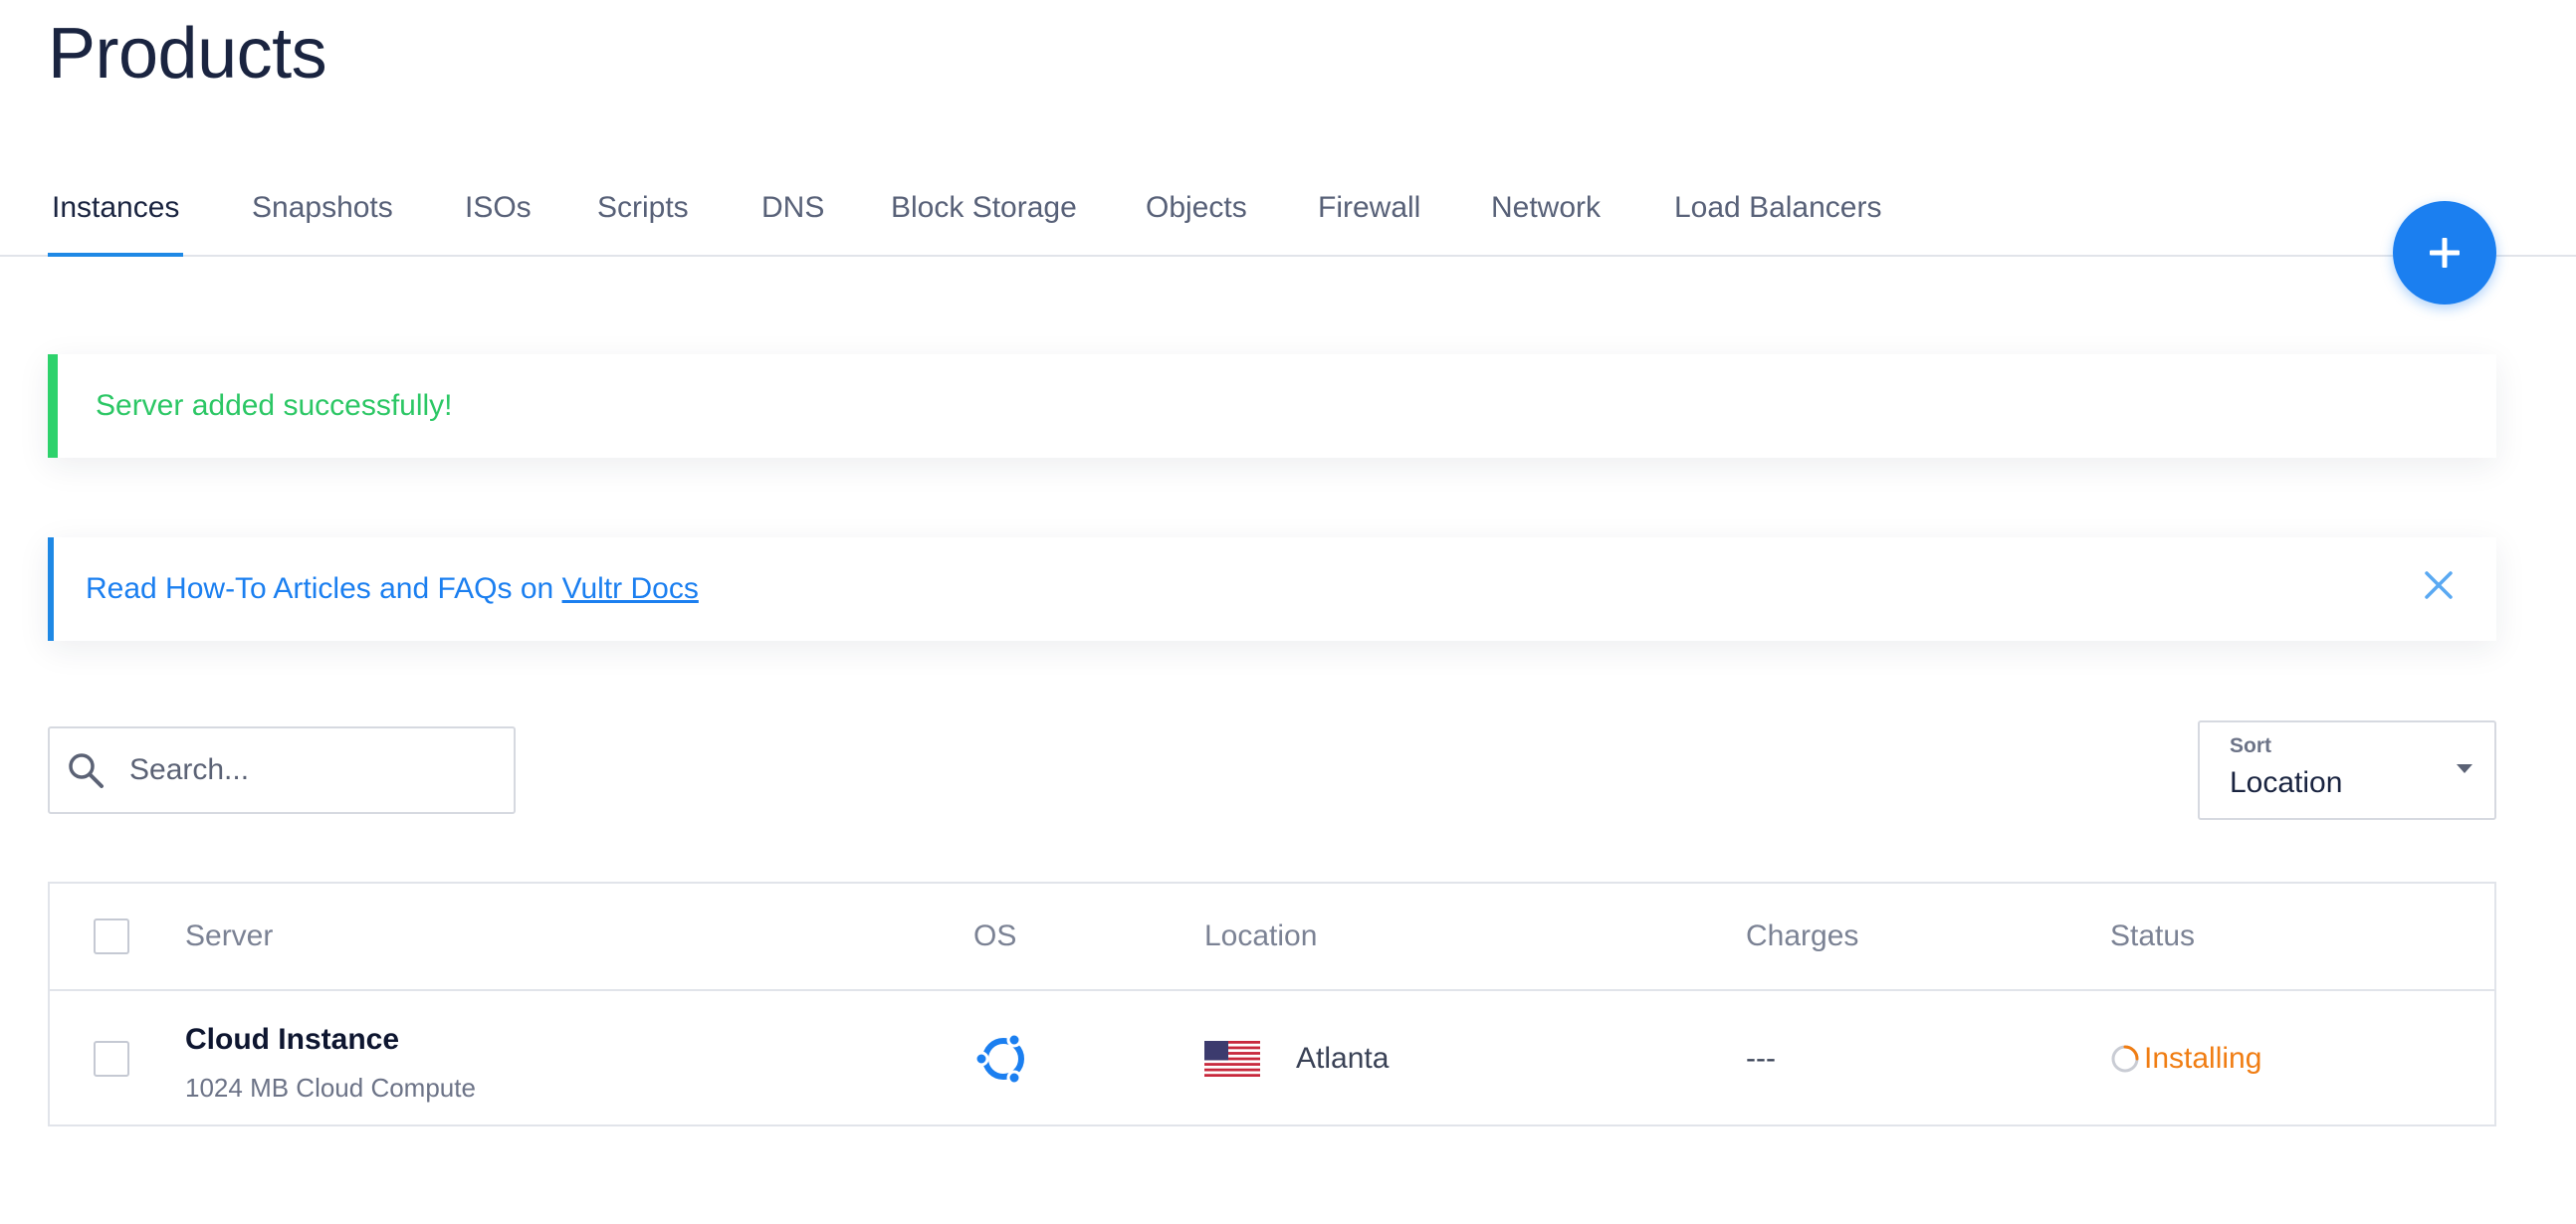 Image resolution: width=2576 pixels, height=1224 pixels. Describe the element at coordinates (1343, 1058) in the screenshot. I see `location-text: Atlanta` at that location.